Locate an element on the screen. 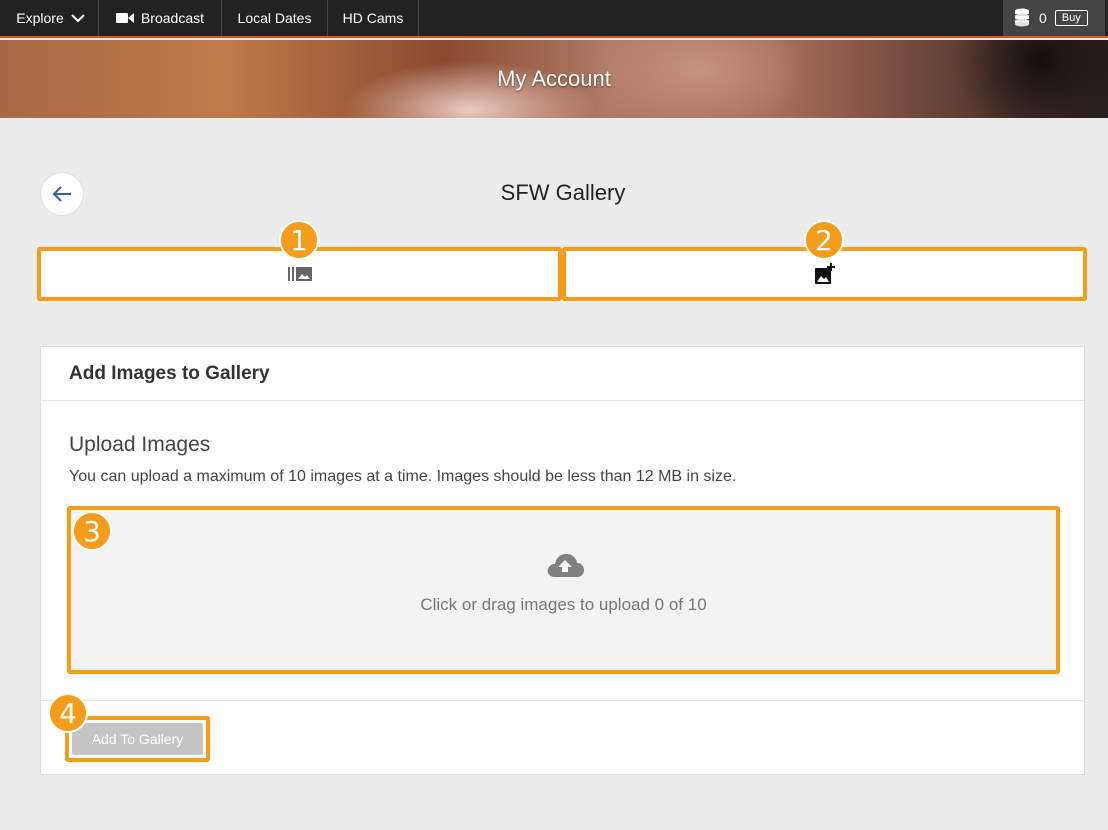 This screenshot has height=830, width=1108. panel-header: Add Images to Gallery is located at coordinates (562, 374).